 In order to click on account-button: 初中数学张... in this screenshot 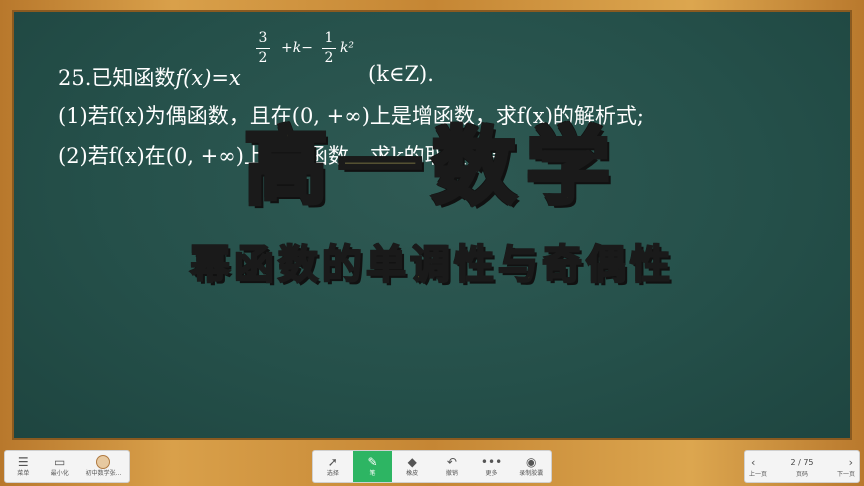, I will do `click(103, 466)`.